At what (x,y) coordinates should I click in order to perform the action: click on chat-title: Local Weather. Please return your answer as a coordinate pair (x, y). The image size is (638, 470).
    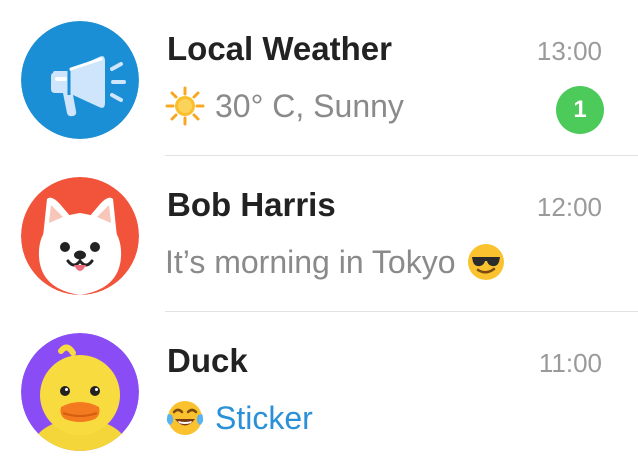
    Looking at the image, I should click on (279, 48).